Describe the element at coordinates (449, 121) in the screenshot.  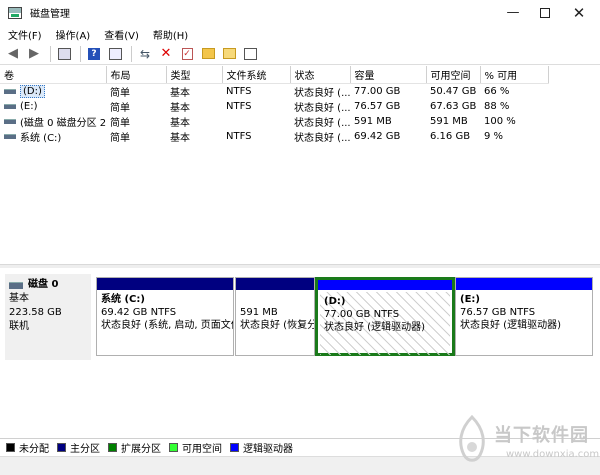
I see `cell-free-space: 591 MB` at that location.